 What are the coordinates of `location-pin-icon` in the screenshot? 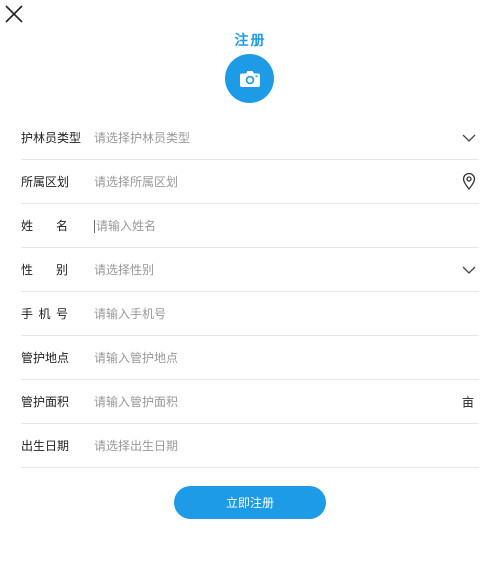 It's located at (469, 181).